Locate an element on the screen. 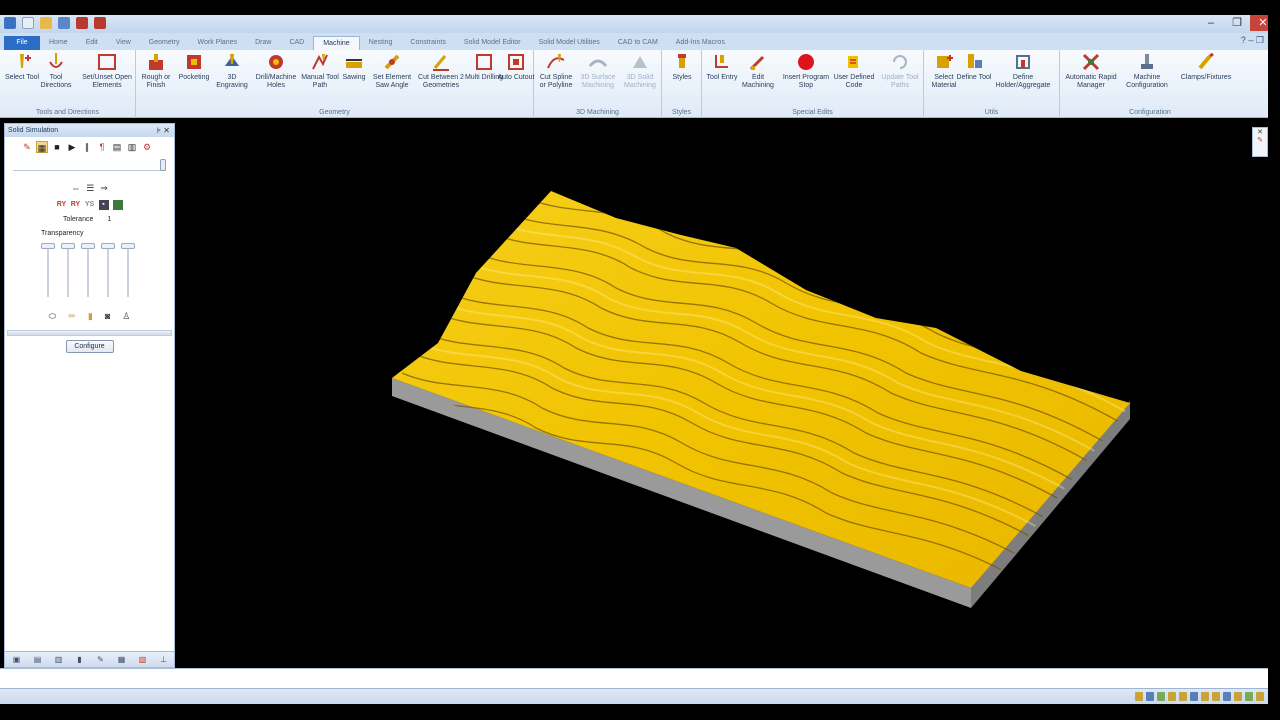 The height and width of the screenshot is (720, 1280). save-icon is located at coordinates (64, 23).